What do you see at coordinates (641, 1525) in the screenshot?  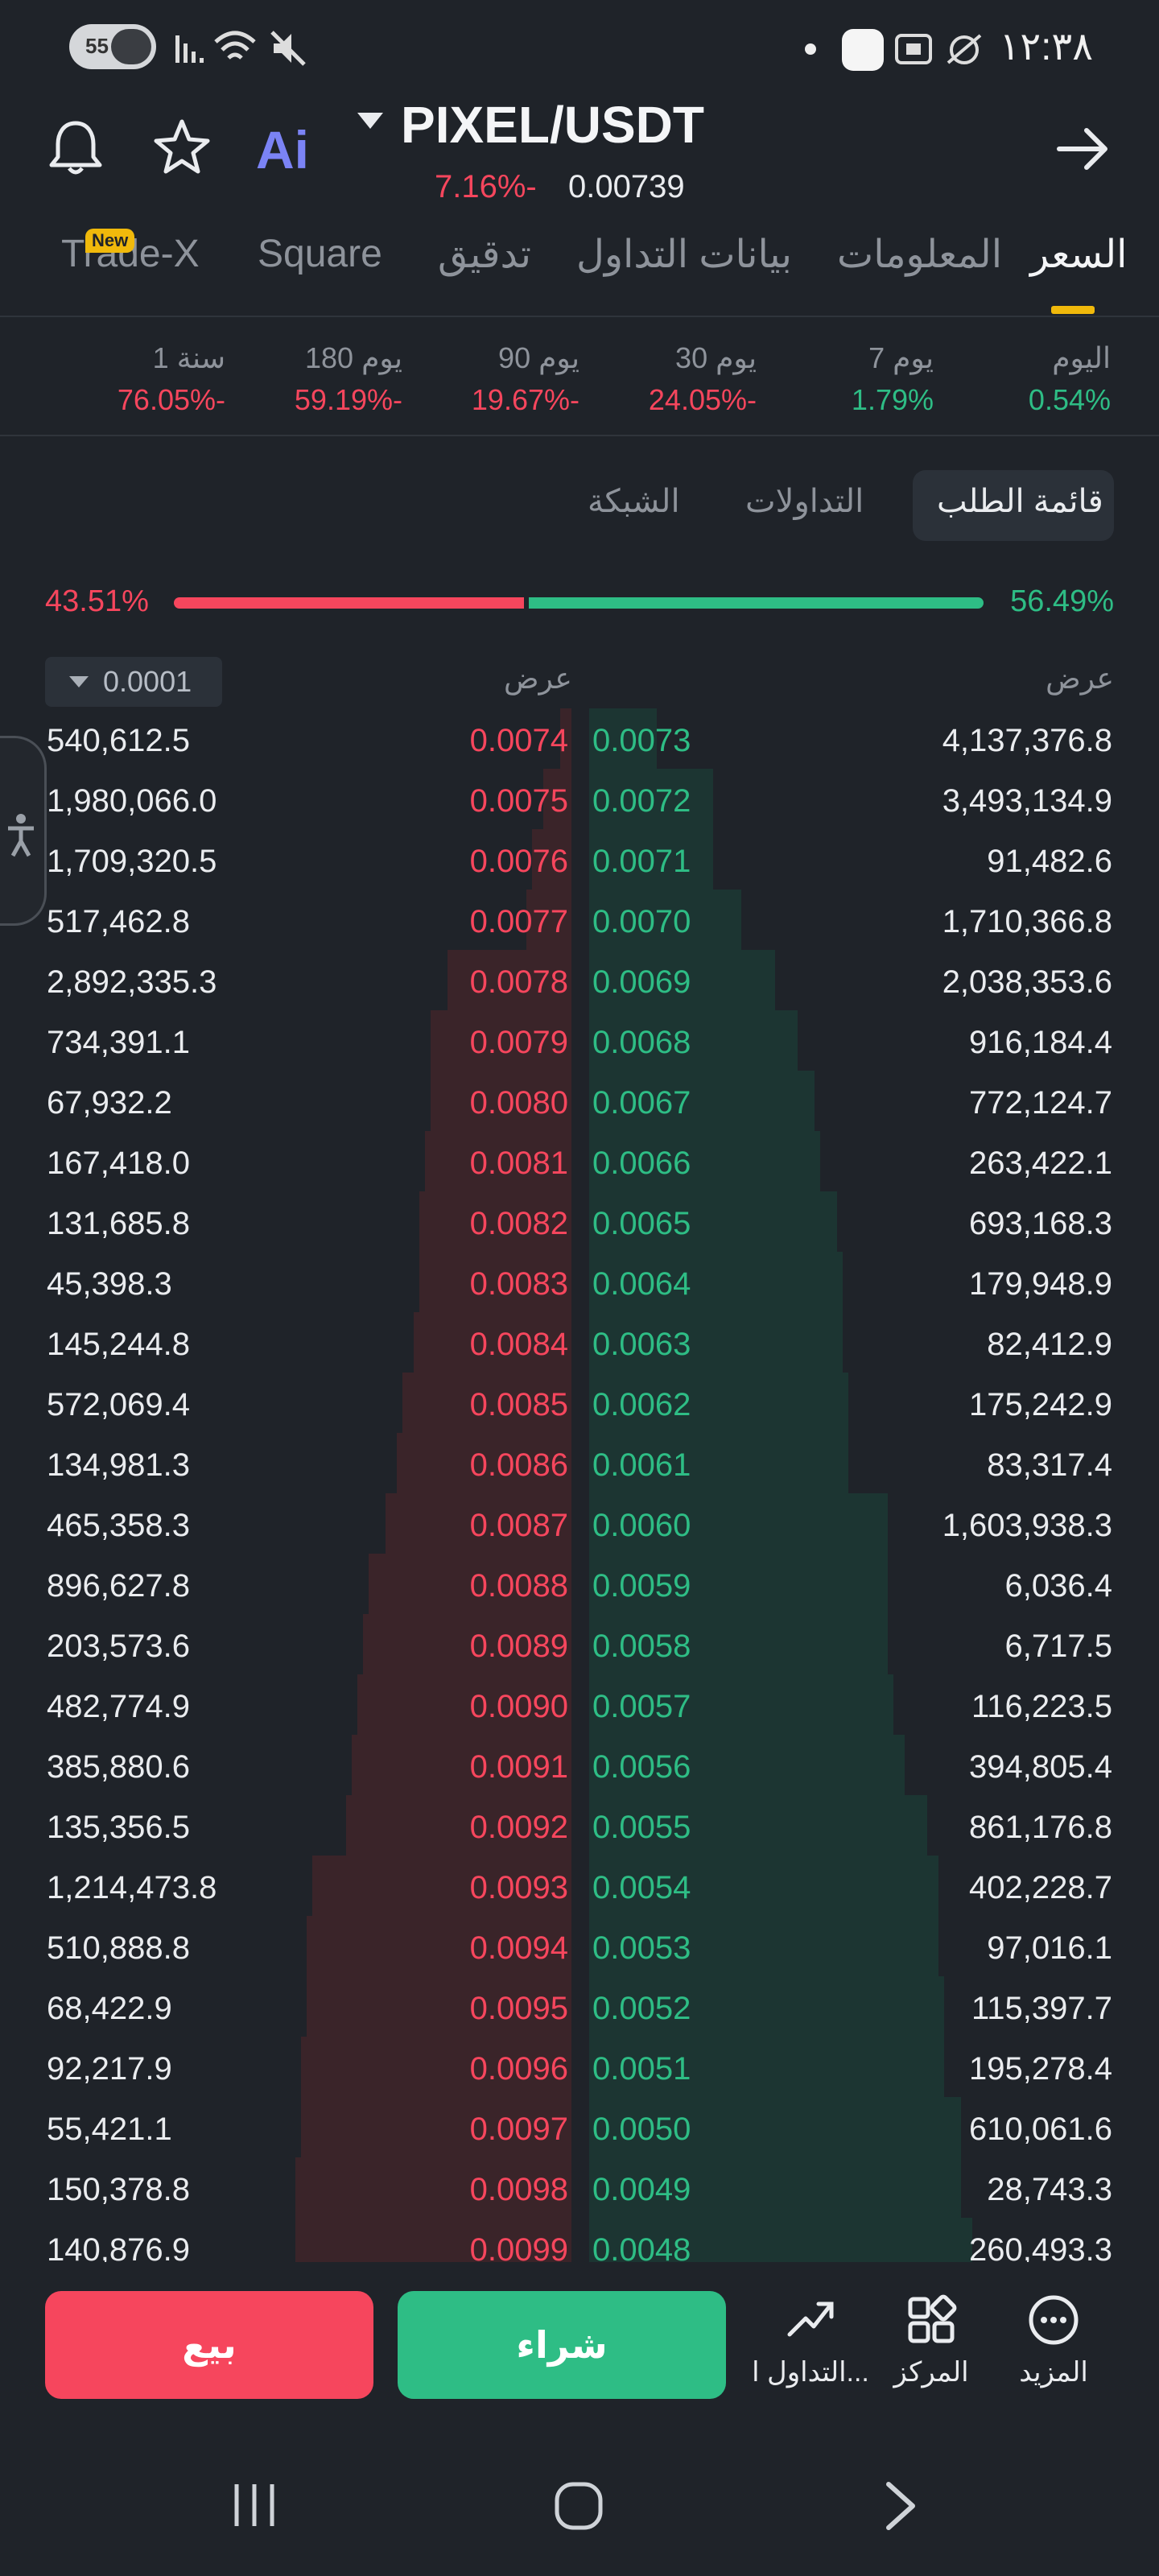 I see `bid-price: 0.0060` at bounding box center [641, 1525].